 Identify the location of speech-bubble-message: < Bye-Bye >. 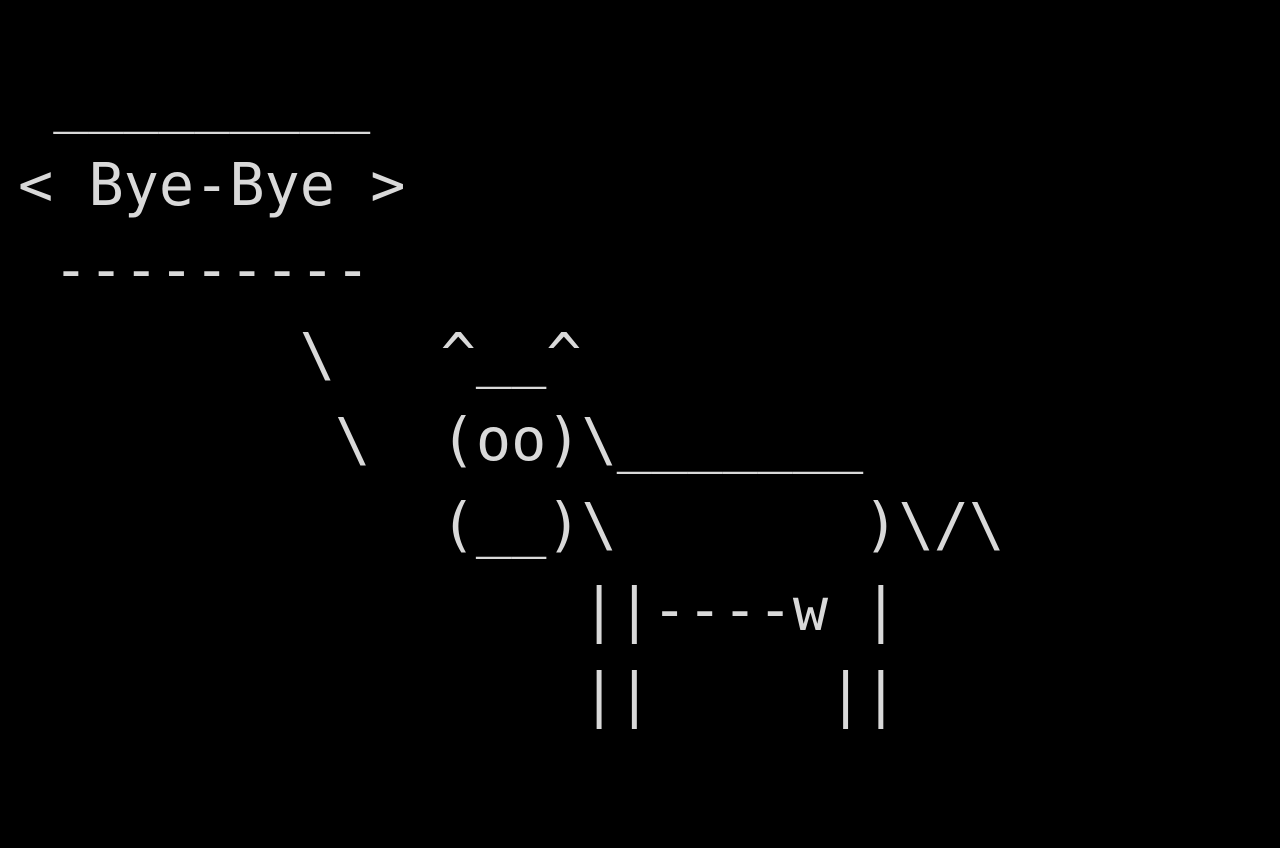
(212, 185).